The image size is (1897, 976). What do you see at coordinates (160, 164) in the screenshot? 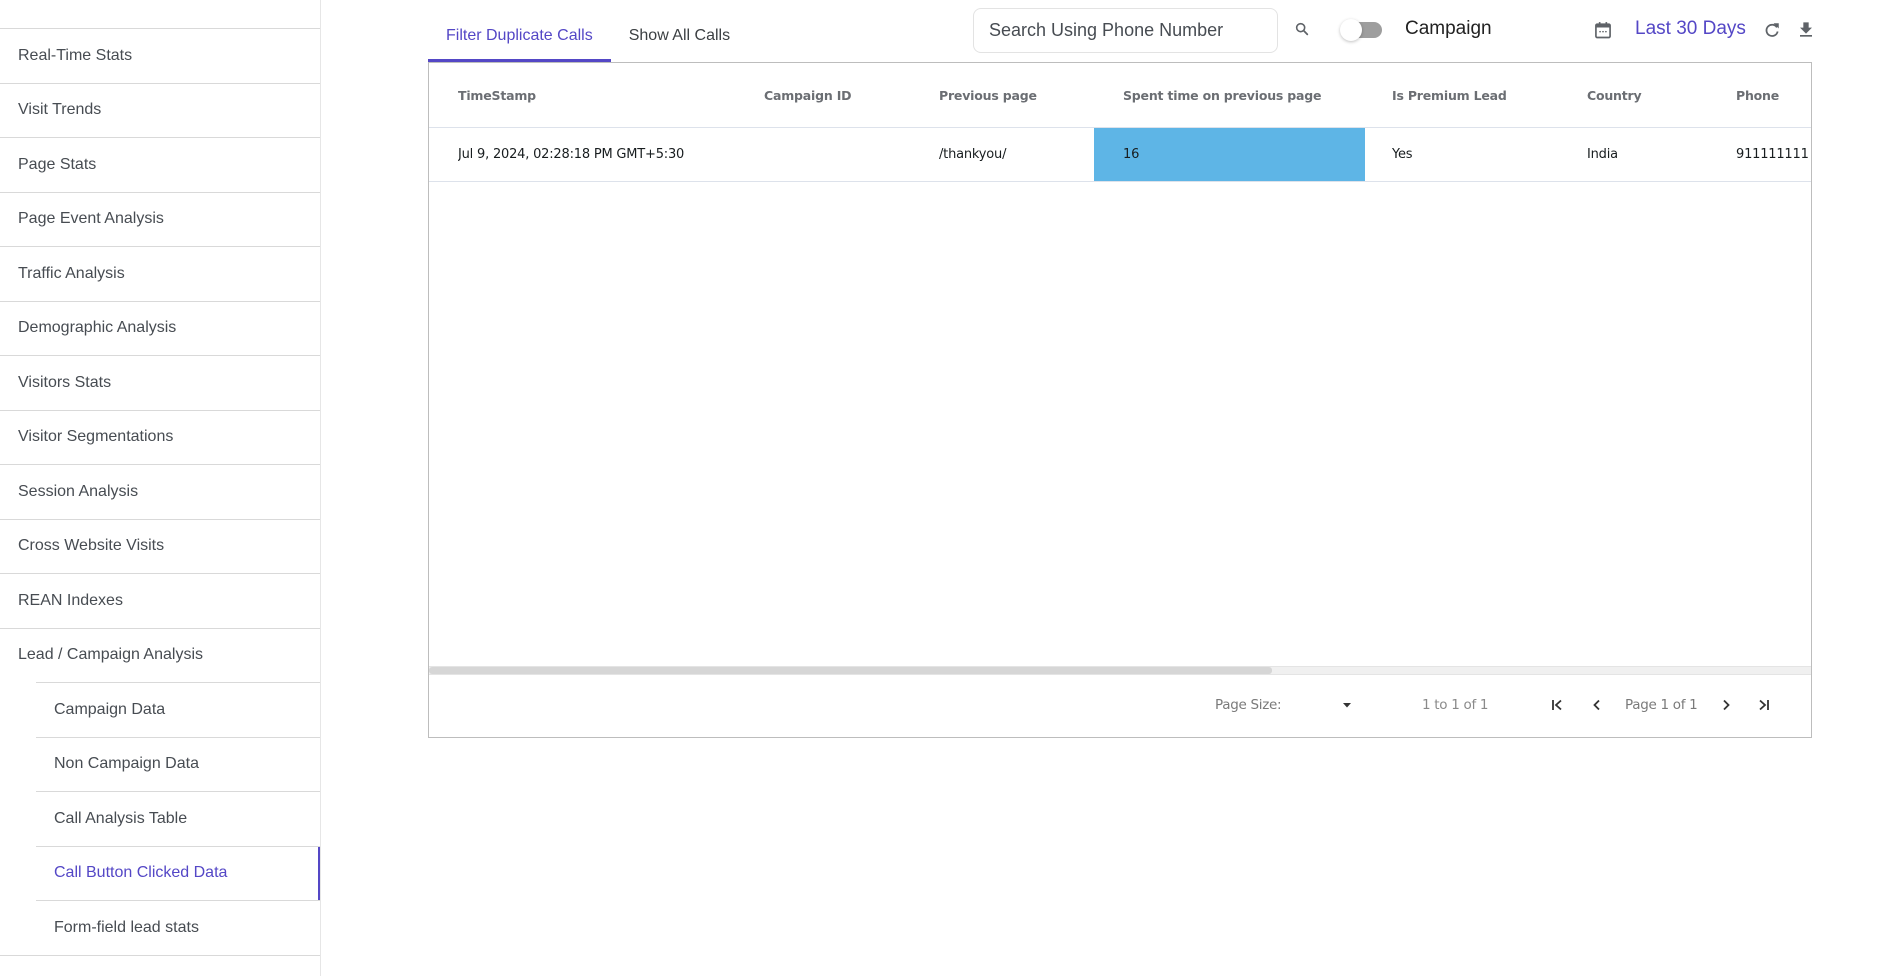
I see `sidebar-item-page-stats: Page Stats` at bounding box center [160, 164].